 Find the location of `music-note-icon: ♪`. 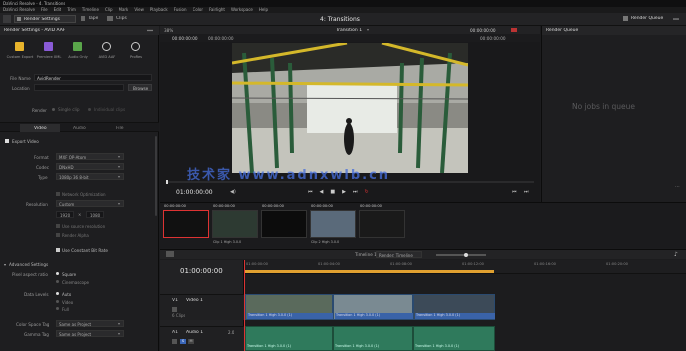

music-note-icon: ♪ is located at coordinates (676, 254).